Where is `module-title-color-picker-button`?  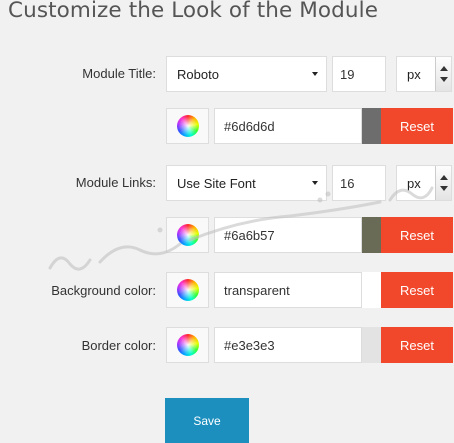
module-title-color-picker-button is located at coordinates (187, 126).